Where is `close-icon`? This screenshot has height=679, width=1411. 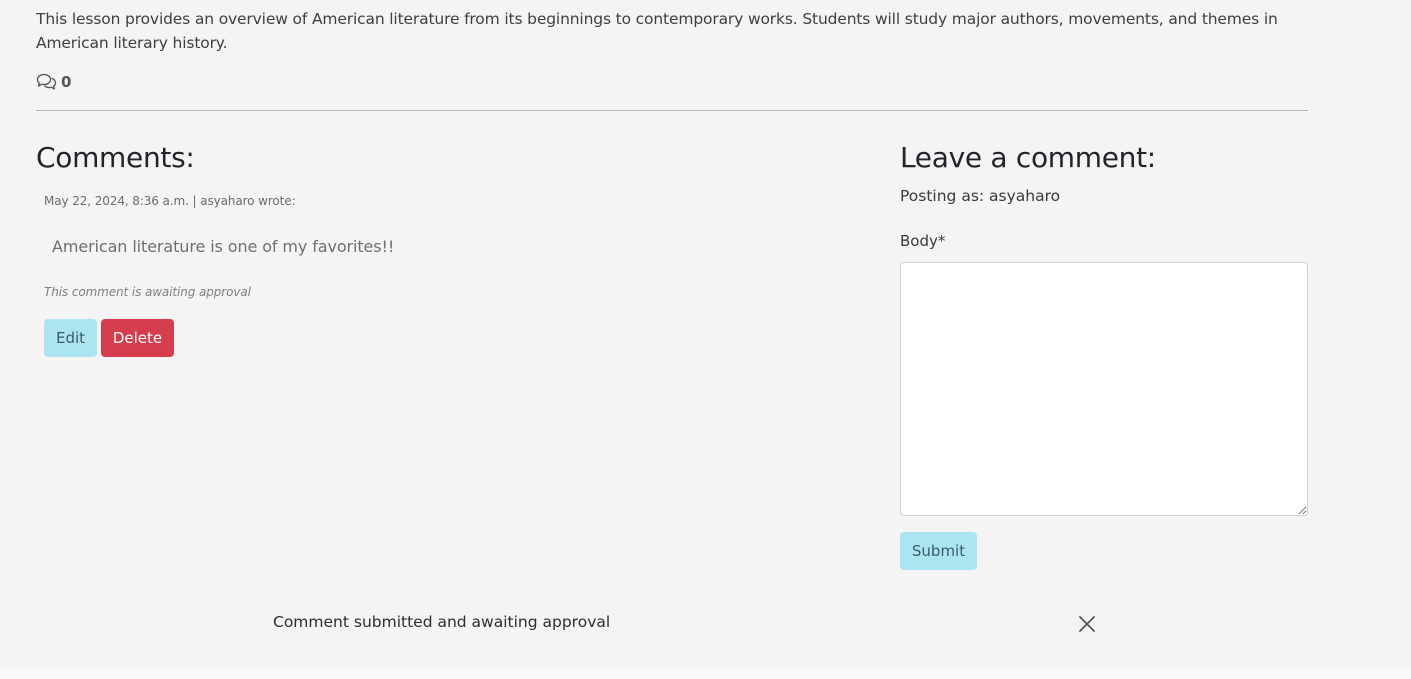
close-icon is located at coordinates (1087, 624).